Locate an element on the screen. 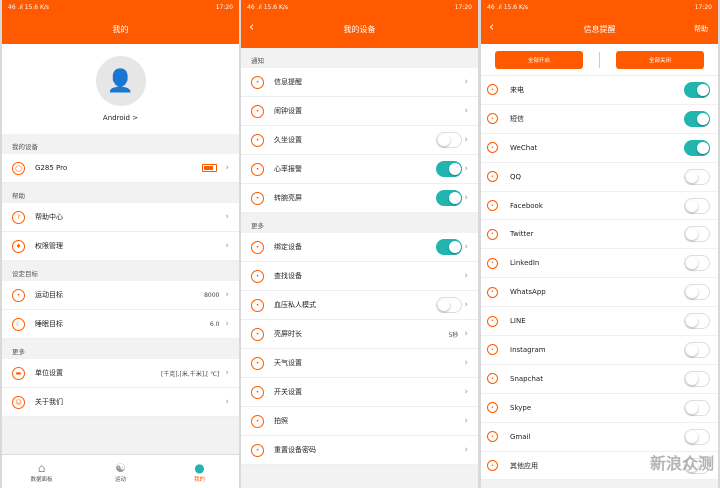 The height and width of the screenshot is (488, 720). app-row: • WhatsApp is located at coordinates (599, 293).